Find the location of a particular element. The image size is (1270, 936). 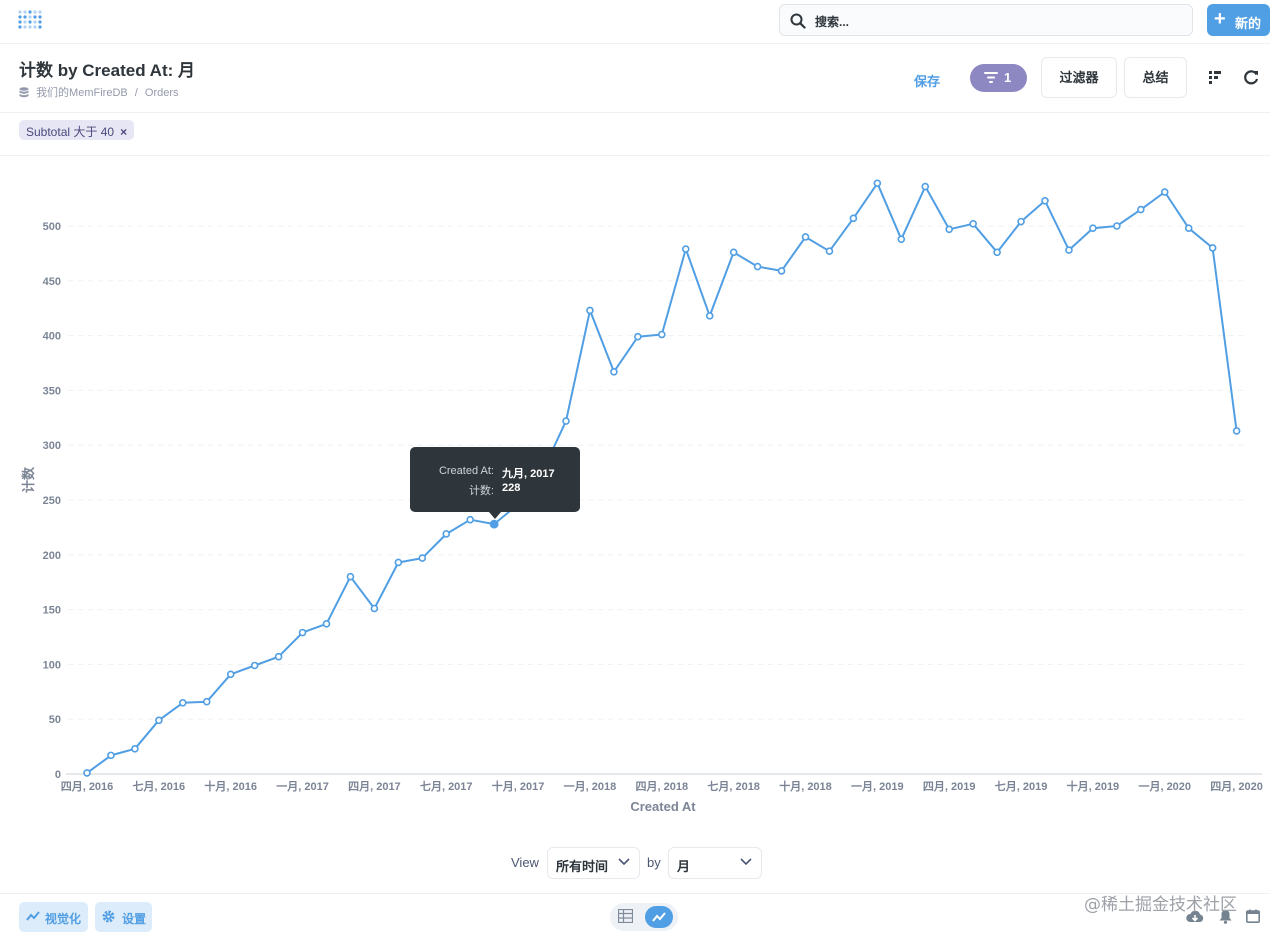

x-tick-label: 七月, 2017 is located at coordinates (446, 786).